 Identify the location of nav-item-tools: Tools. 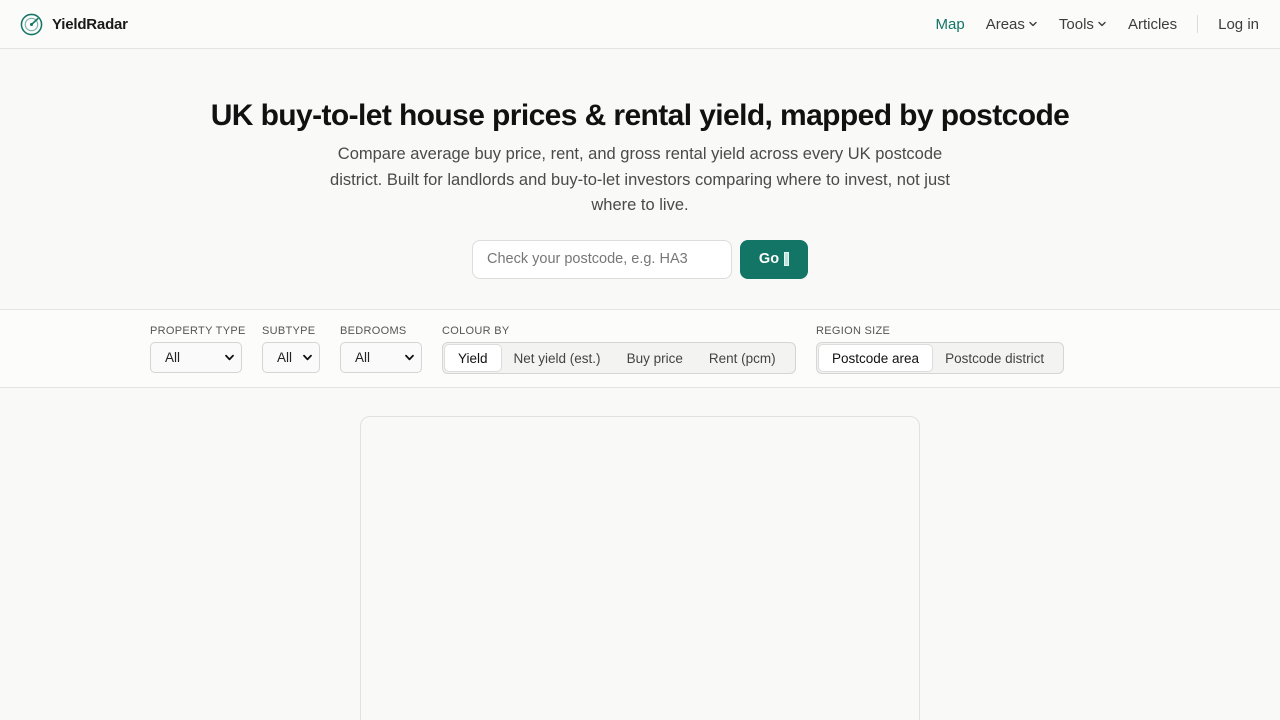
(1083, 24).